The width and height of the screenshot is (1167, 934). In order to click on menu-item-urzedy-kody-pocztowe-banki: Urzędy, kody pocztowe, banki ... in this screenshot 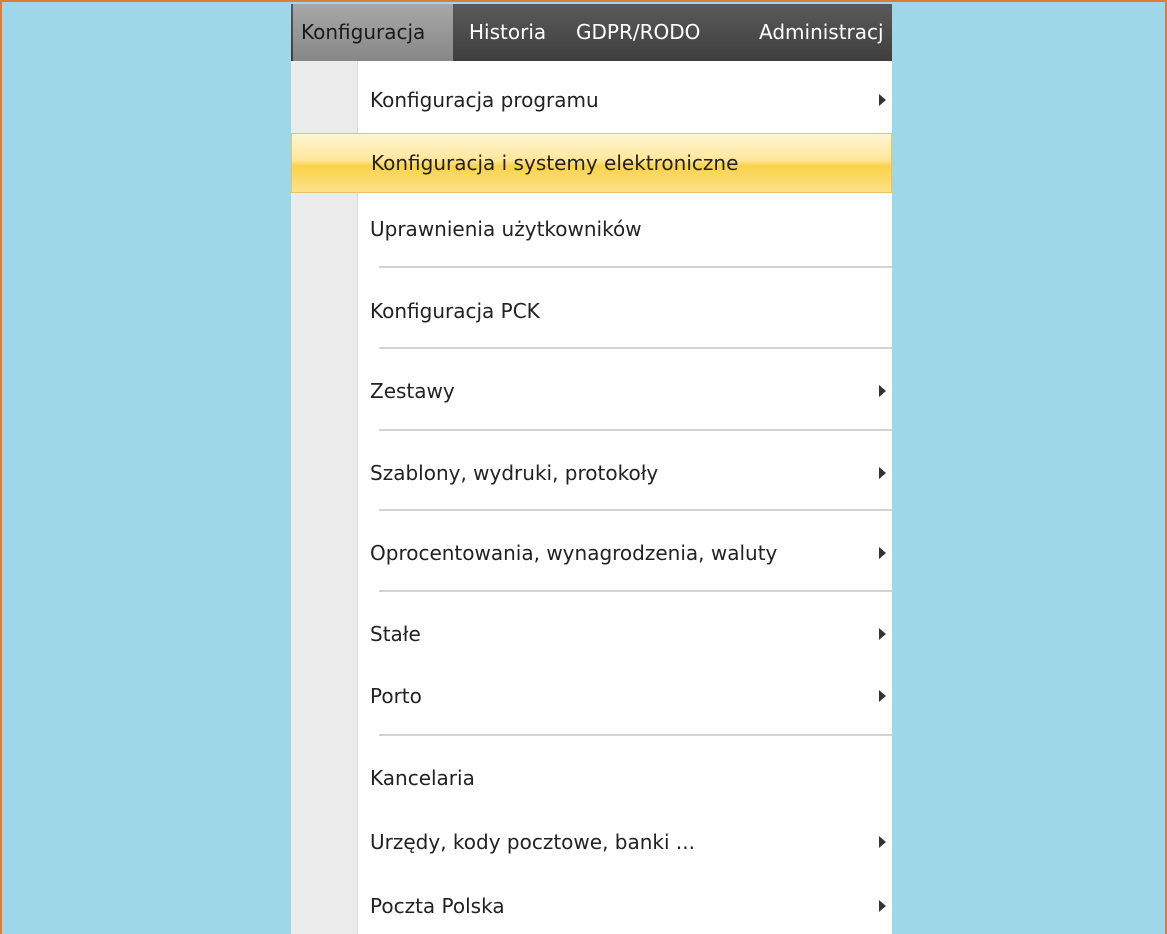, I will do `click(591, 842)`.